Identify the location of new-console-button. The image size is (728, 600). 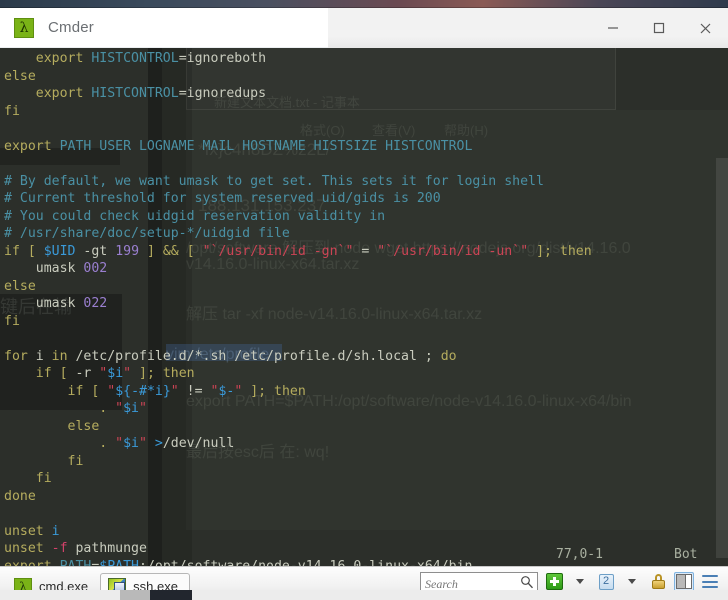
(554, 582).